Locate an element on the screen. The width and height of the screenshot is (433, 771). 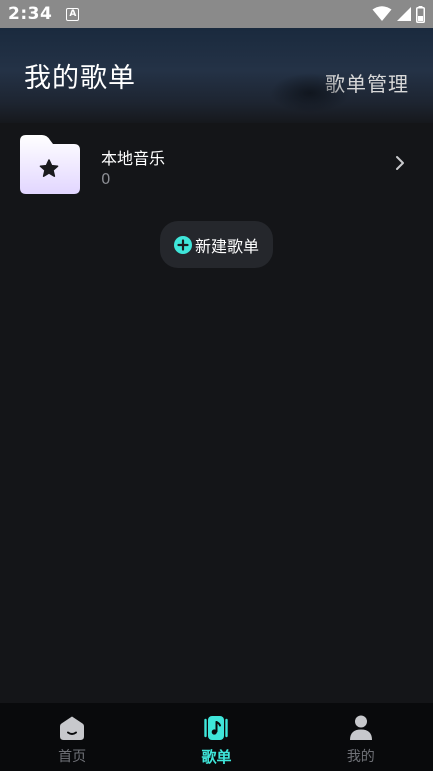
nav-label-playlists: 歌单 is located at coordinates (216, 757).